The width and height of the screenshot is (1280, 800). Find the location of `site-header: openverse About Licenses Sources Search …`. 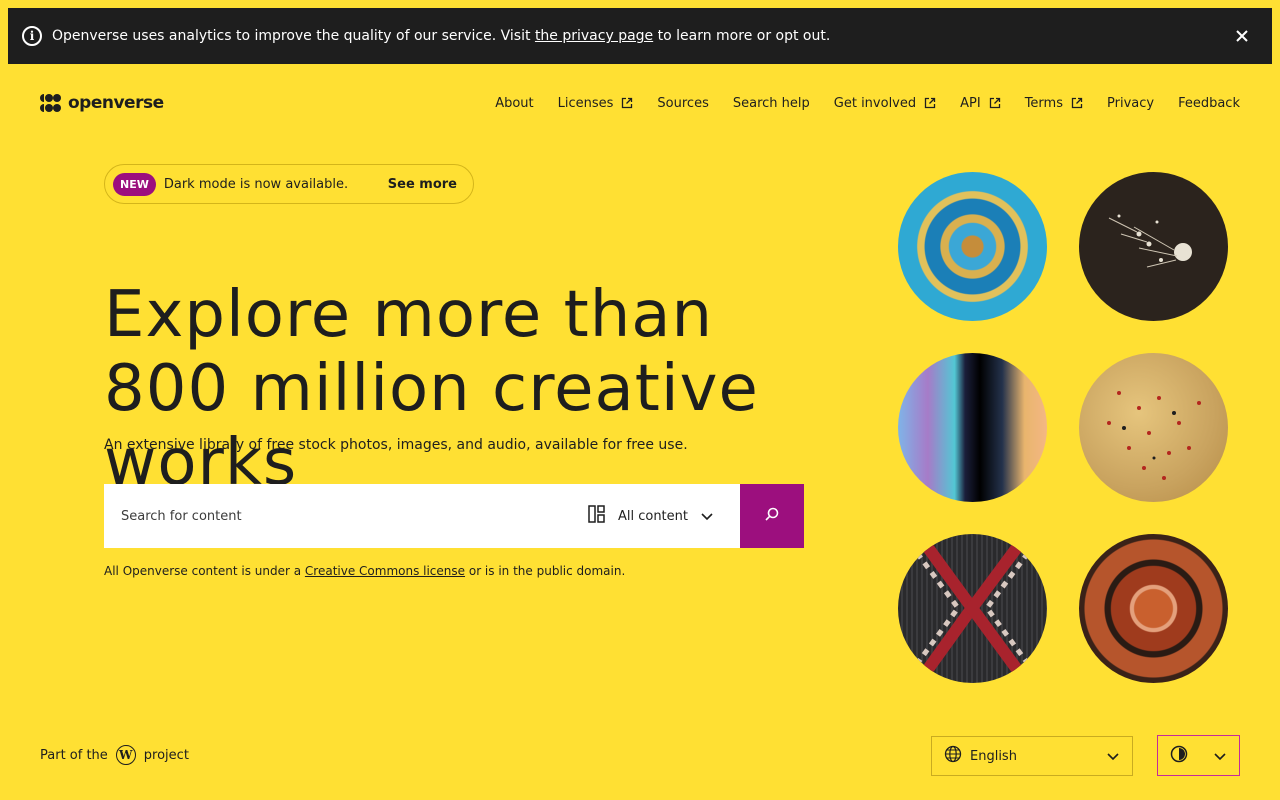

site-header: openverse About Licenses Sources Search … is located at coordinates (640, 103).